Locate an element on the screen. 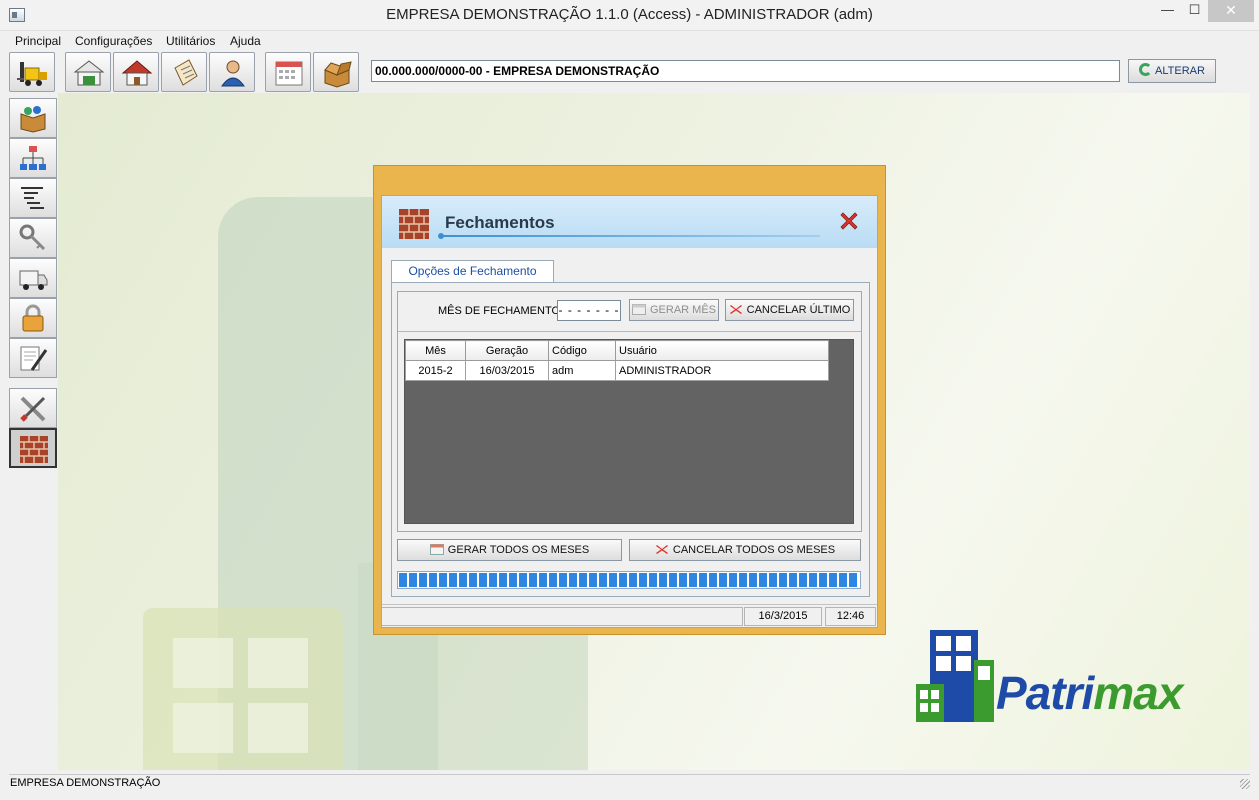  clipboard-button is located at coordinates (184, 72).